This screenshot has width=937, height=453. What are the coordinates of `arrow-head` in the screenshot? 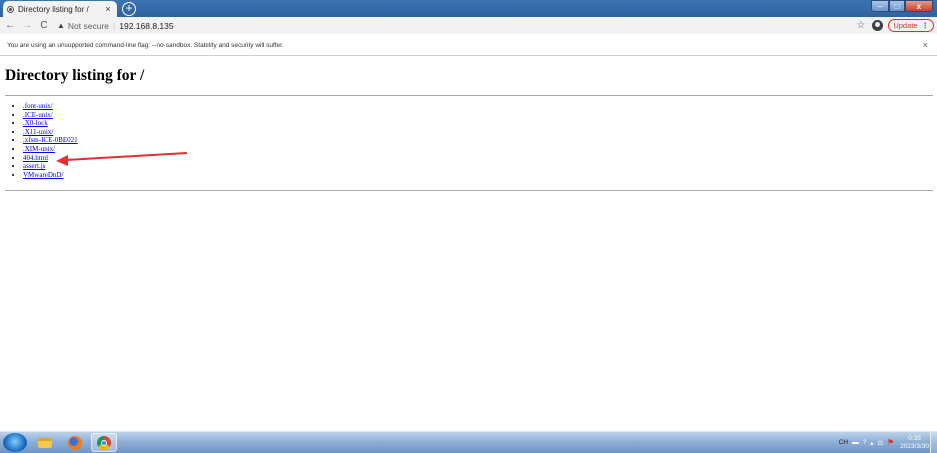 It's located at (62, 160).